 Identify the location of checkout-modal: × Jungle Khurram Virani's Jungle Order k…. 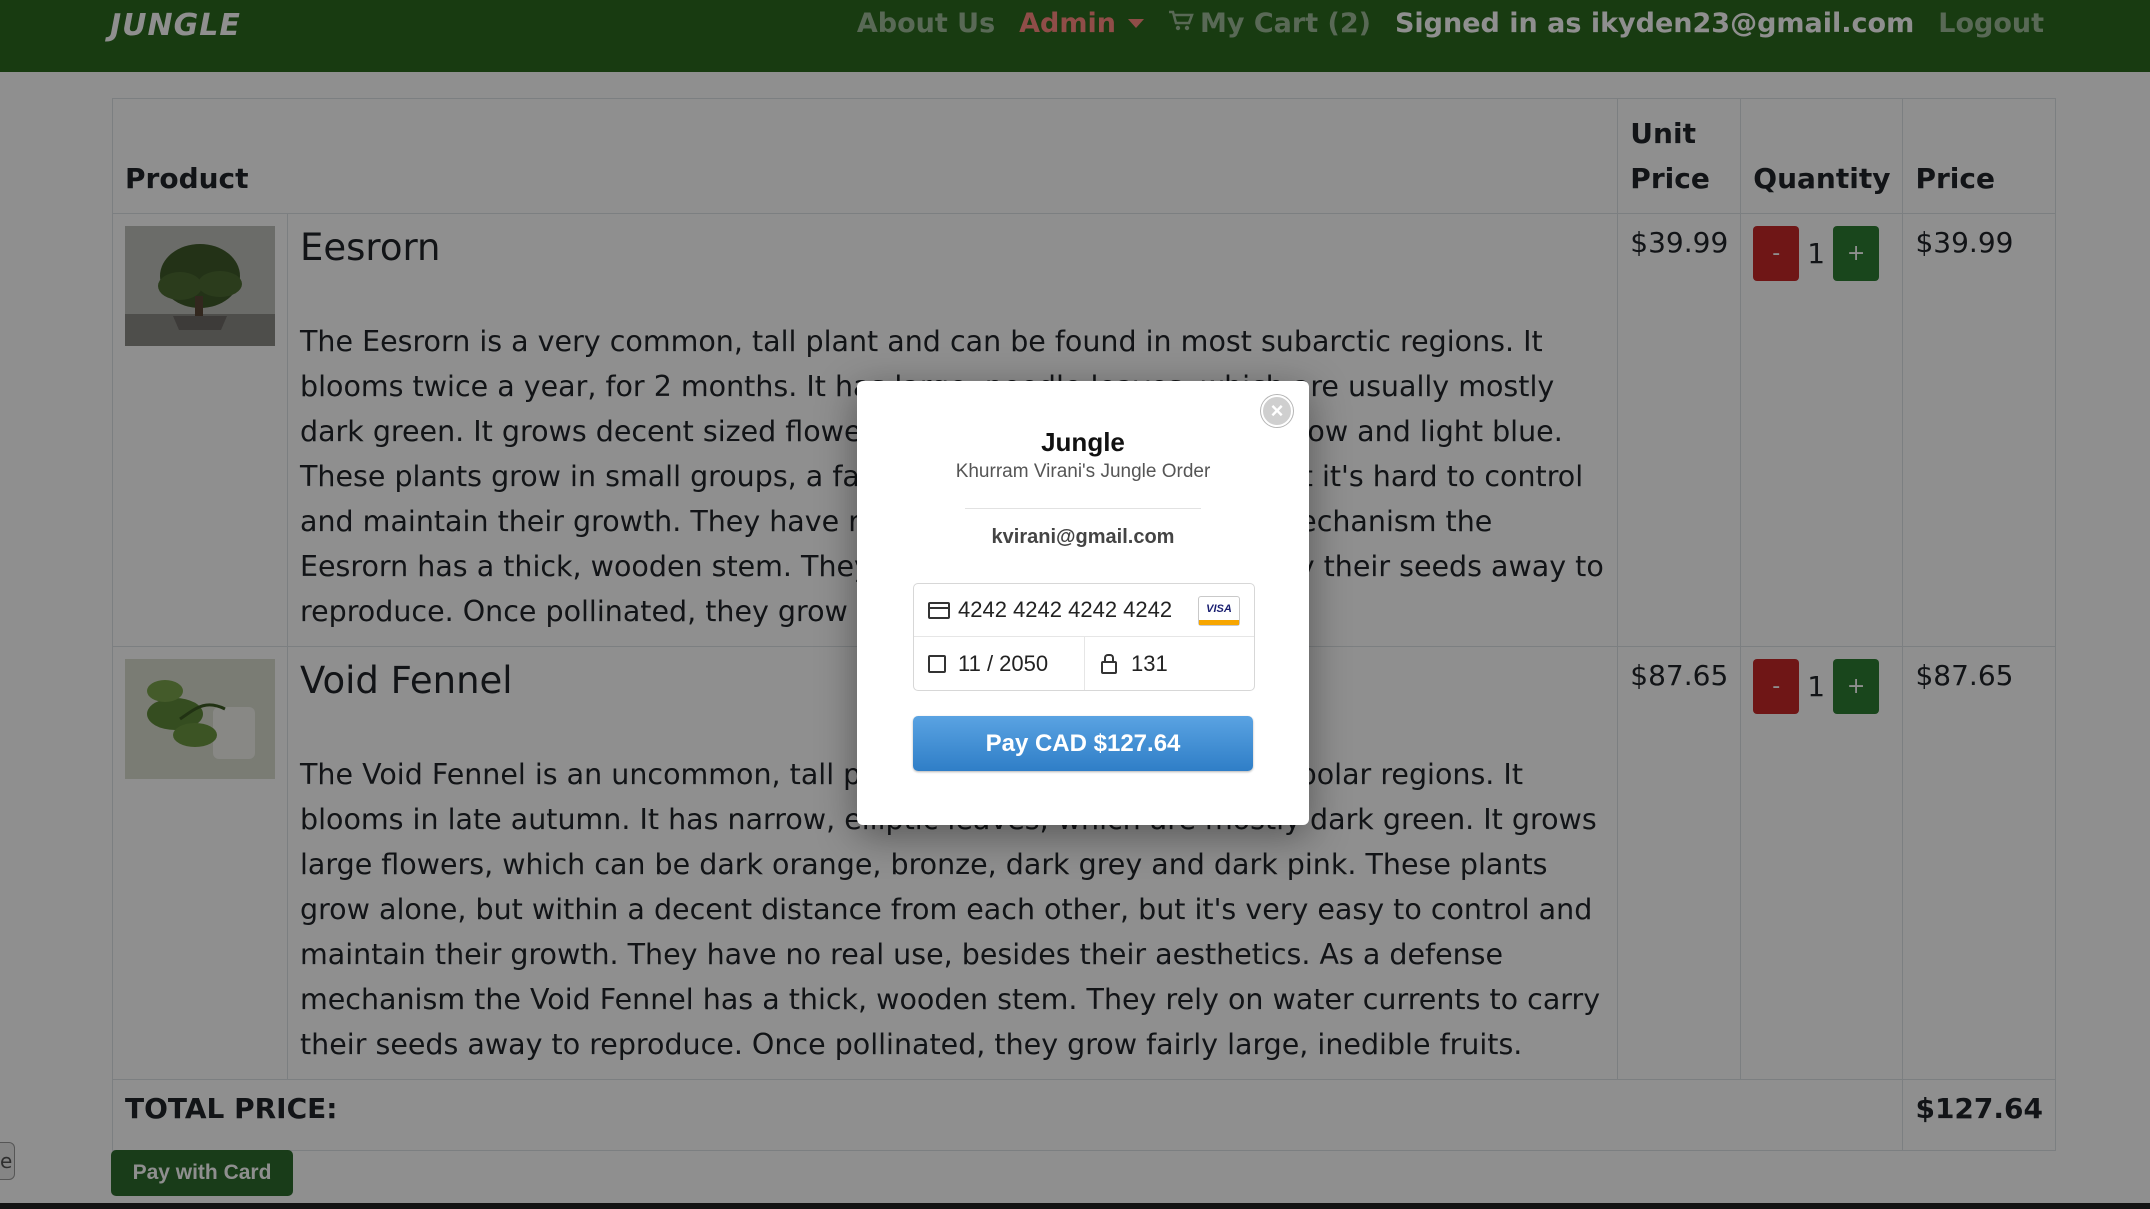
(1083, 603).